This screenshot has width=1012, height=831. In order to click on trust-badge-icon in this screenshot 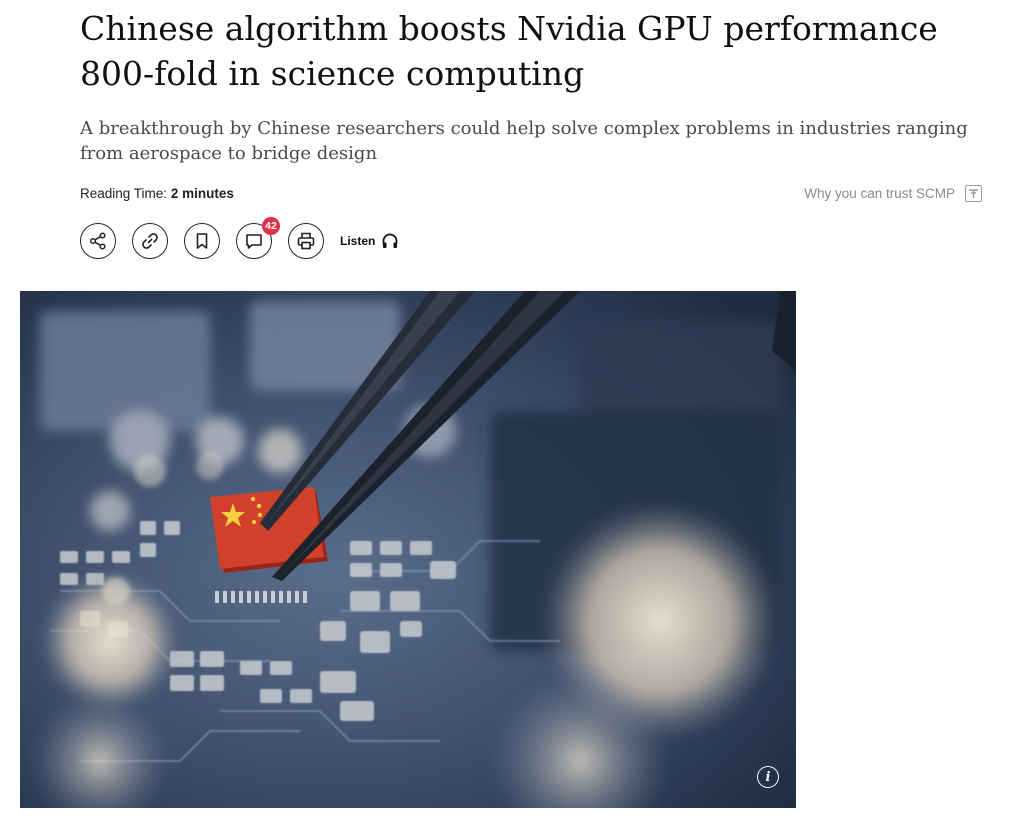, I will do `click(973, 193)`.